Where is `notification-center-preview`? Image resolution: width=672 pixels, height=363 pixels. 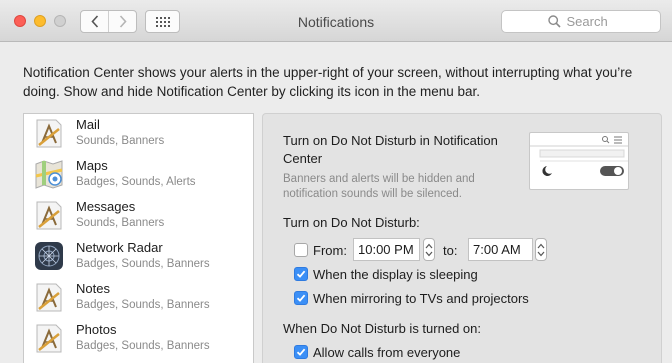 notification-center-preview is located at coordinates (579, 161).